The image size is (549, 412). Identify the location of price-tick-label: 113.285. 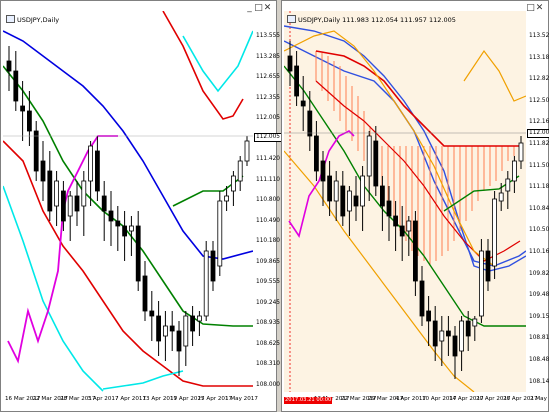
(268, 56).